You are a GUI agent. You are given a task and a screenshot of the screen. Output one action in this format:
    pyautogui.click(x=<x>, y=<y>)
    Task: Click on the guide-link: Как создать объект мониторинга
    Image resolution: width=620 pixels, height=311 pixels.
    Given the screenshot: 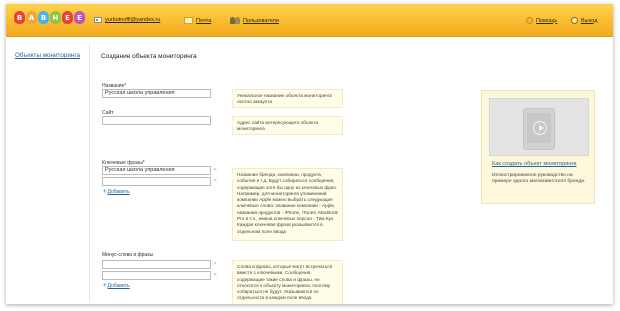 What is the action you would take?
    pyautogui.click(x=534, y=164)
    